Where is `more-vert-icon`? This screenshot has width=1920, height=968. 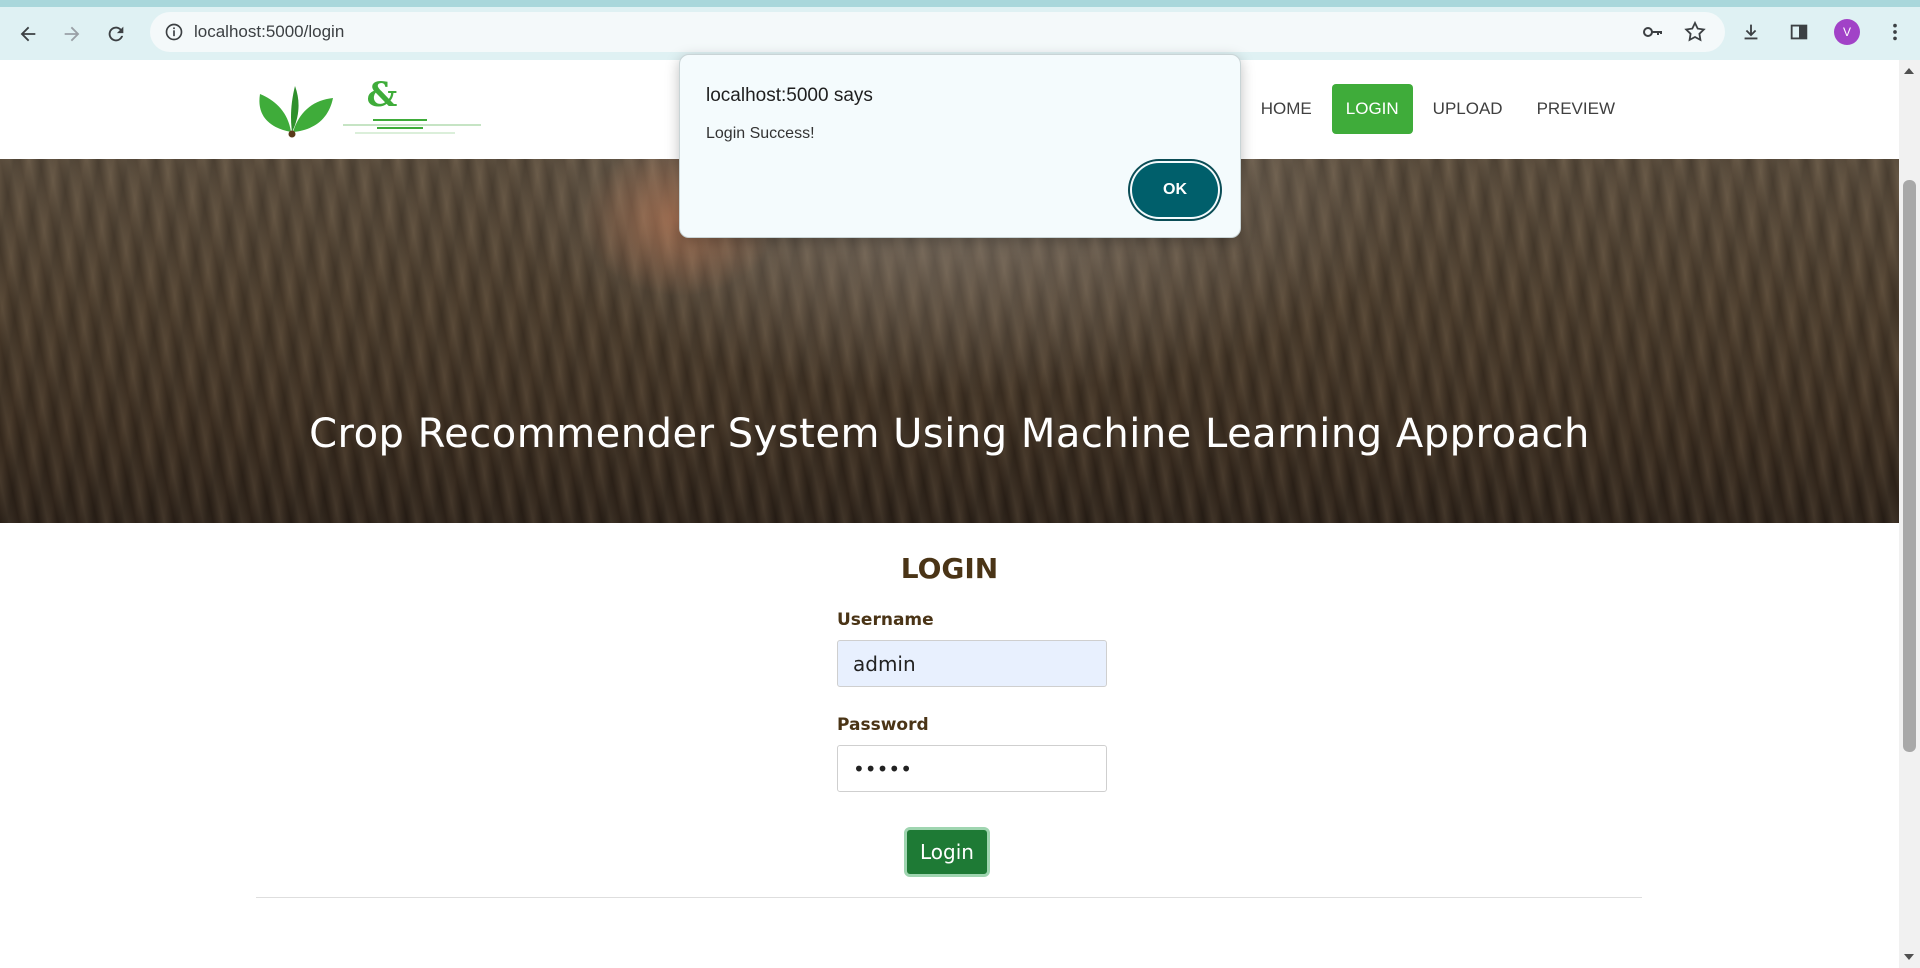 more-vert-icon is located at coordinates (1895, 32).